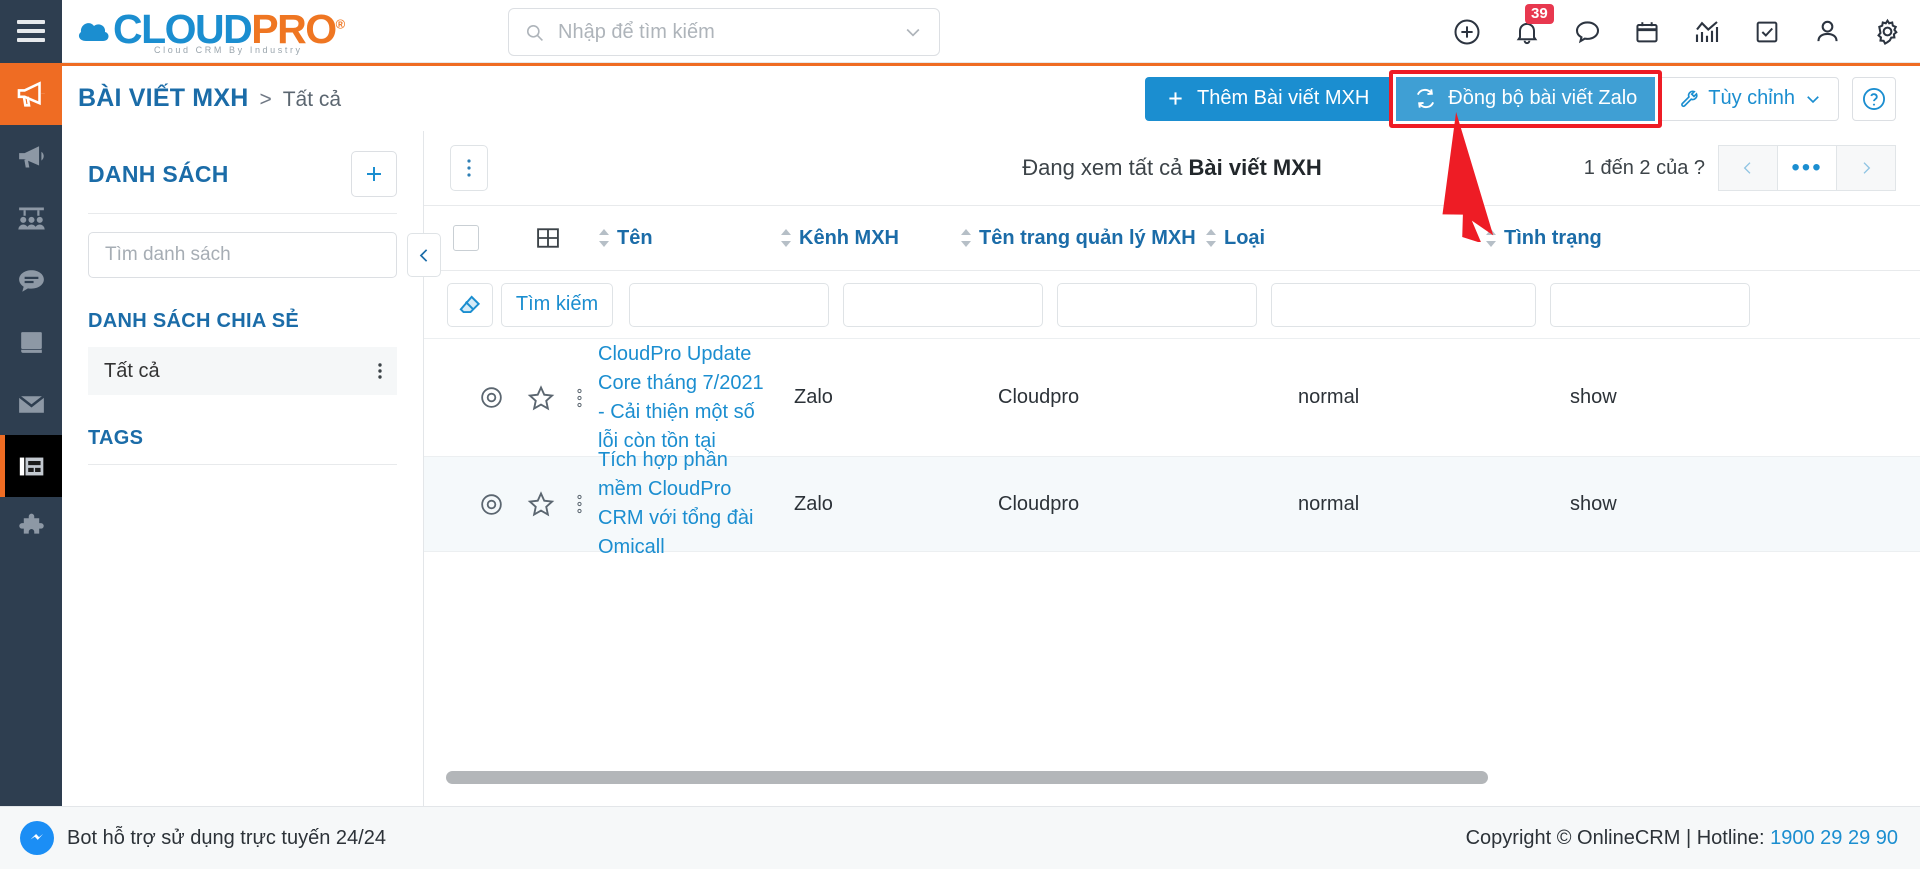 Image resolution: width=1920 pixels, height=869 pixels. I want to click on marketing-megaphone-icon, so click(31, 156).